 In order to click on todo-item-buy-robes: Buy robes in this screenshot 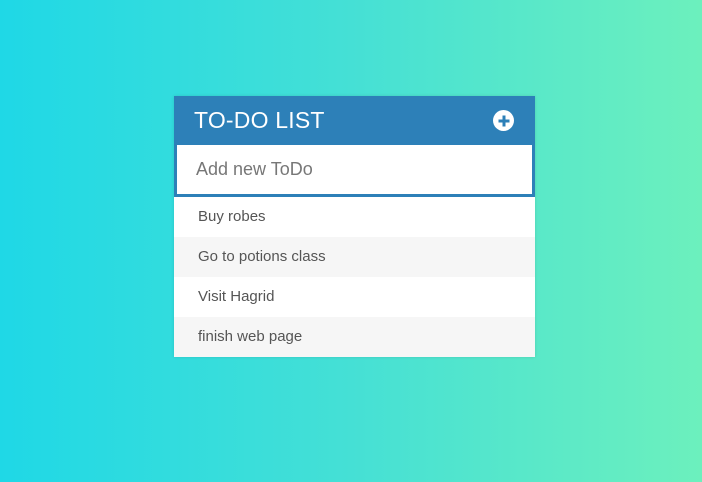, I will do `click(354, 217)`.